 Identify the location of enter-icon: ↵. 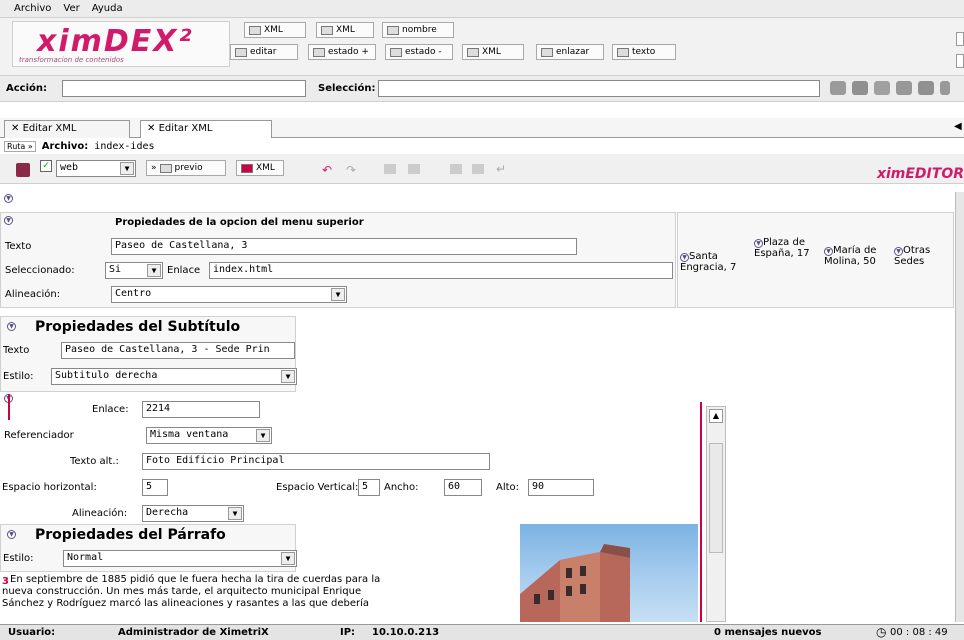
(501, 169).